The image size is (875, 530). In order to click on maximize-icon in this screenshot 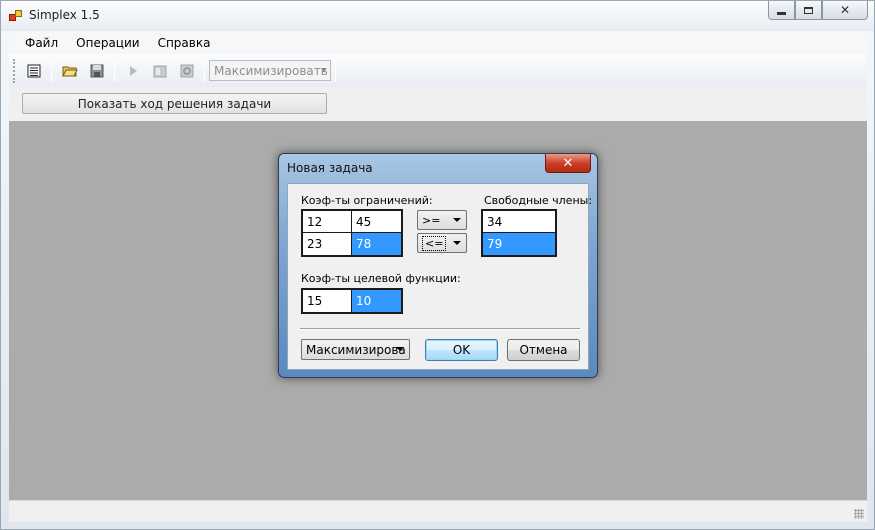, I will do `click(808, 10)`.